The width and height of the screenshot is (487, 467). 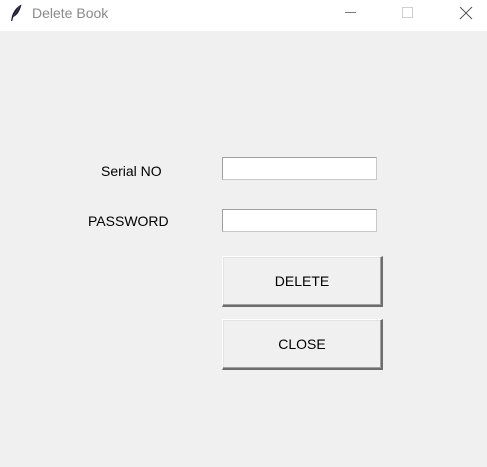 I want to click on delete-button-label: DELETE, so click(x=302, y=281).